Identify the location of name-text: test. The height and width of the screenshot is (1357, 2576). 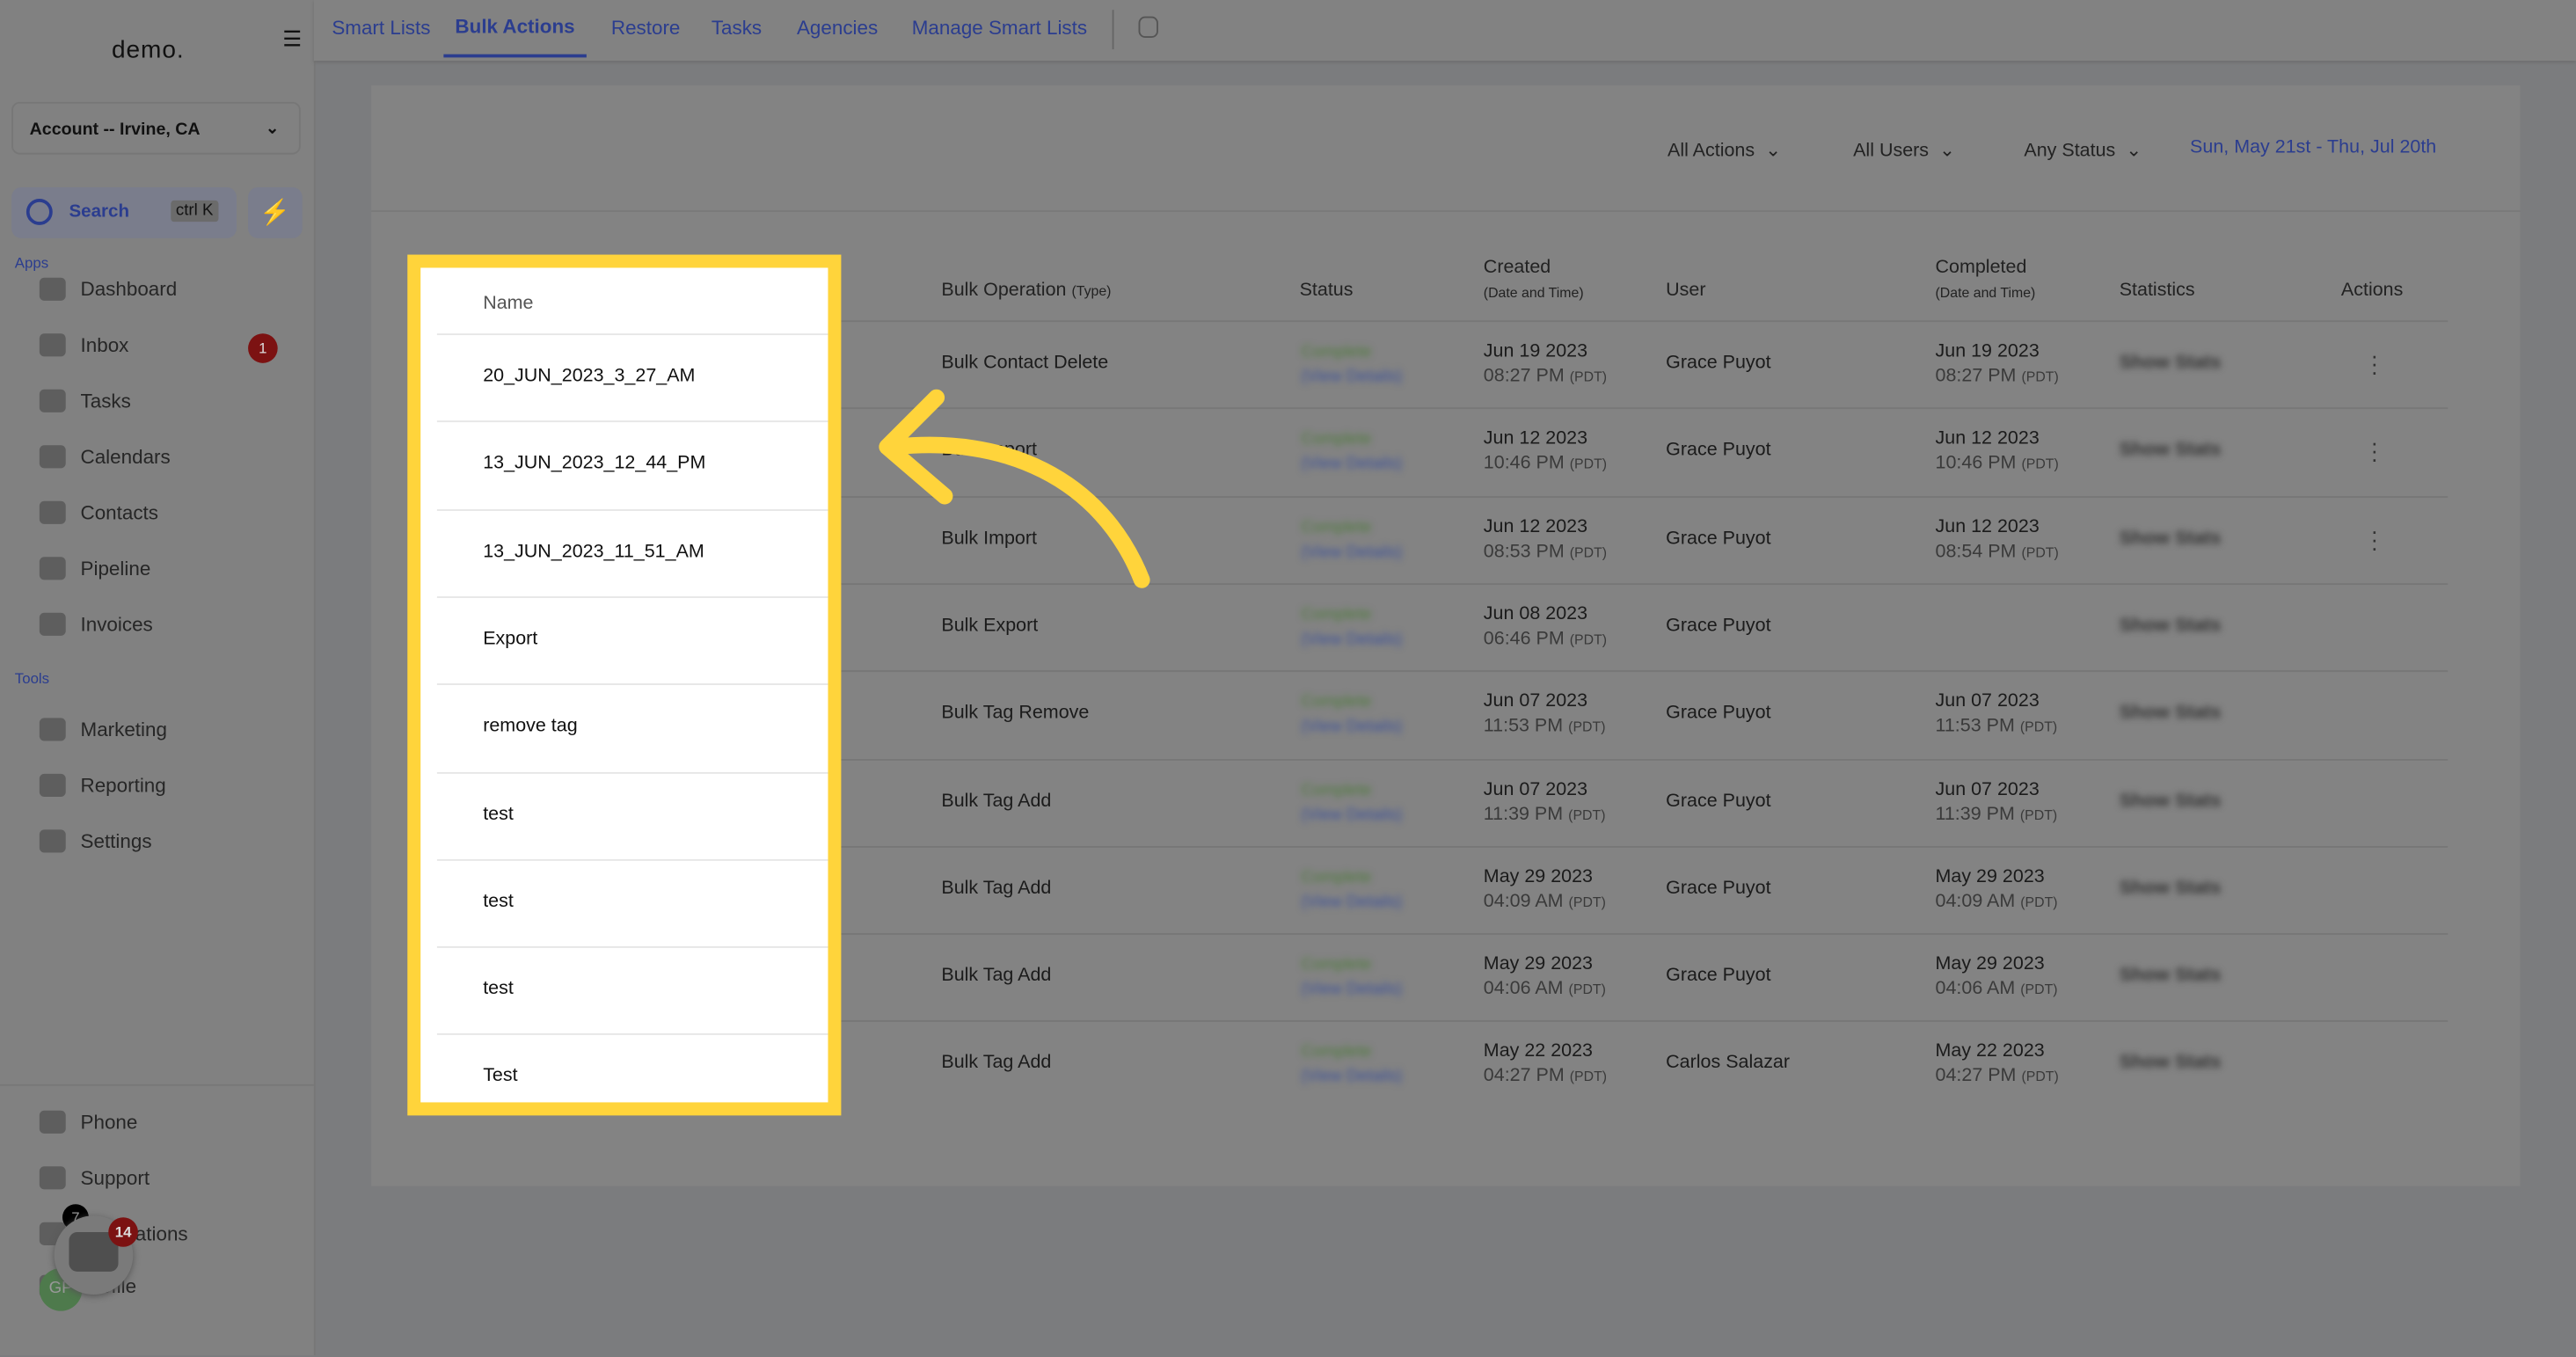
(499, 901).